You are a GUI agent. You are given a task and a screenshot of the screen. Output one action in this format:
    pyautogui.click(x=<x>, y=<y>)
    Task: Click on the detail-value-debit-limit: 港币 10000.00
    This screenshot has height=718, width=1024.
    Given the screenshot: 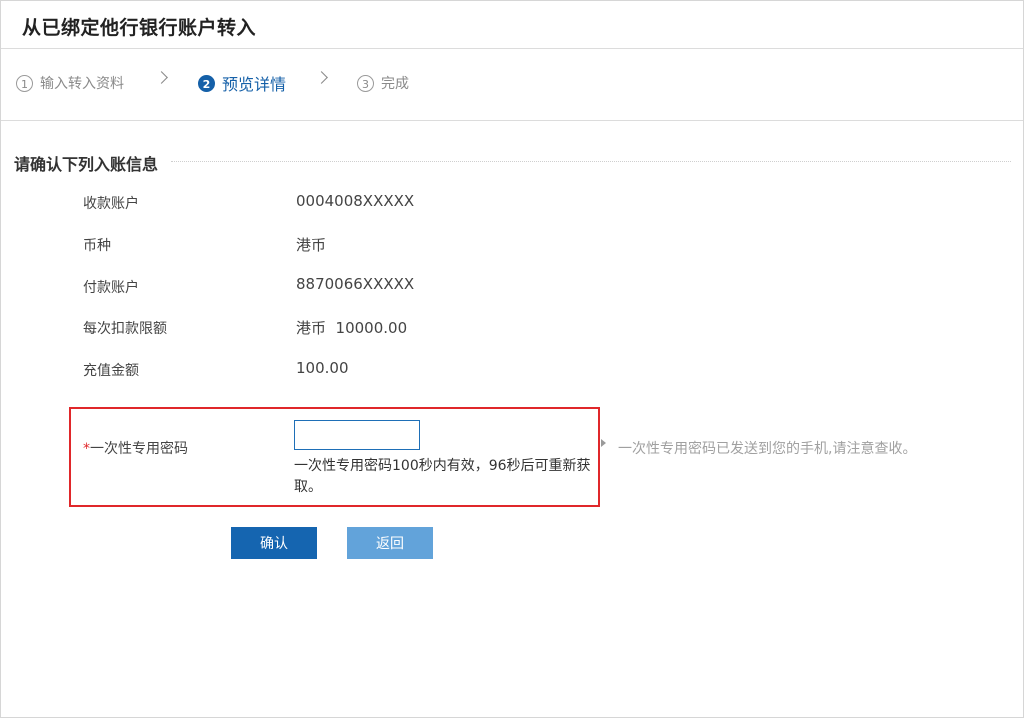 What is the action you would take?
    pyautogui.click(x=352, y=328)
    